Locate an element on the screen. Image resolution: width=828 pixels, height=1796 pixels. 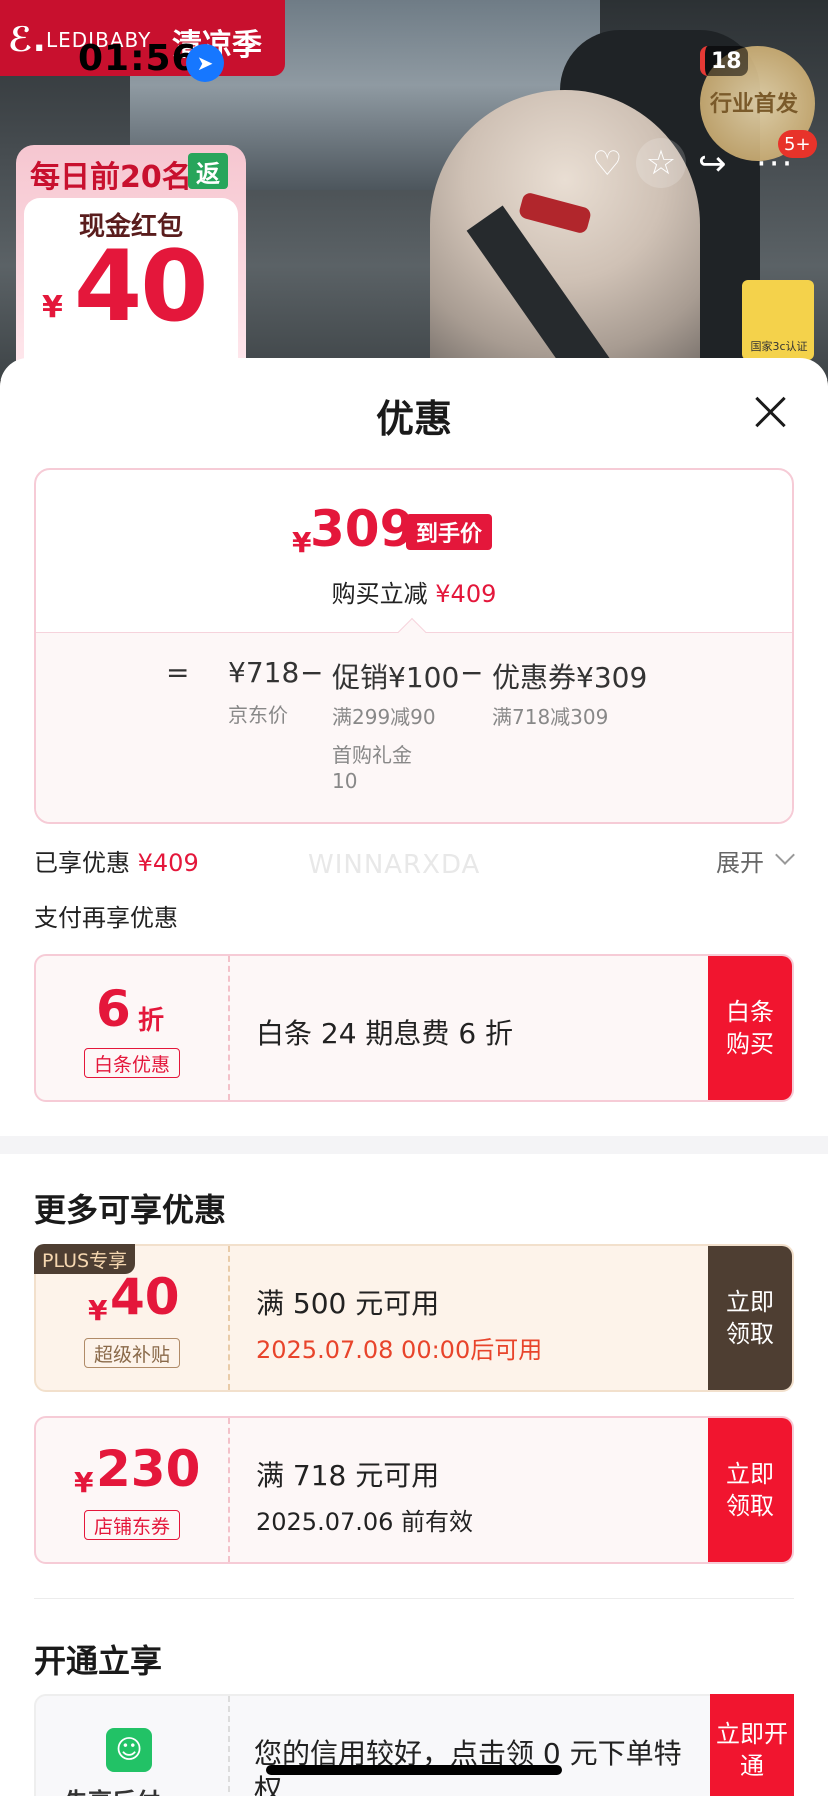
enjoyed-amount: ¥409 is located at coordinates (168, 863).